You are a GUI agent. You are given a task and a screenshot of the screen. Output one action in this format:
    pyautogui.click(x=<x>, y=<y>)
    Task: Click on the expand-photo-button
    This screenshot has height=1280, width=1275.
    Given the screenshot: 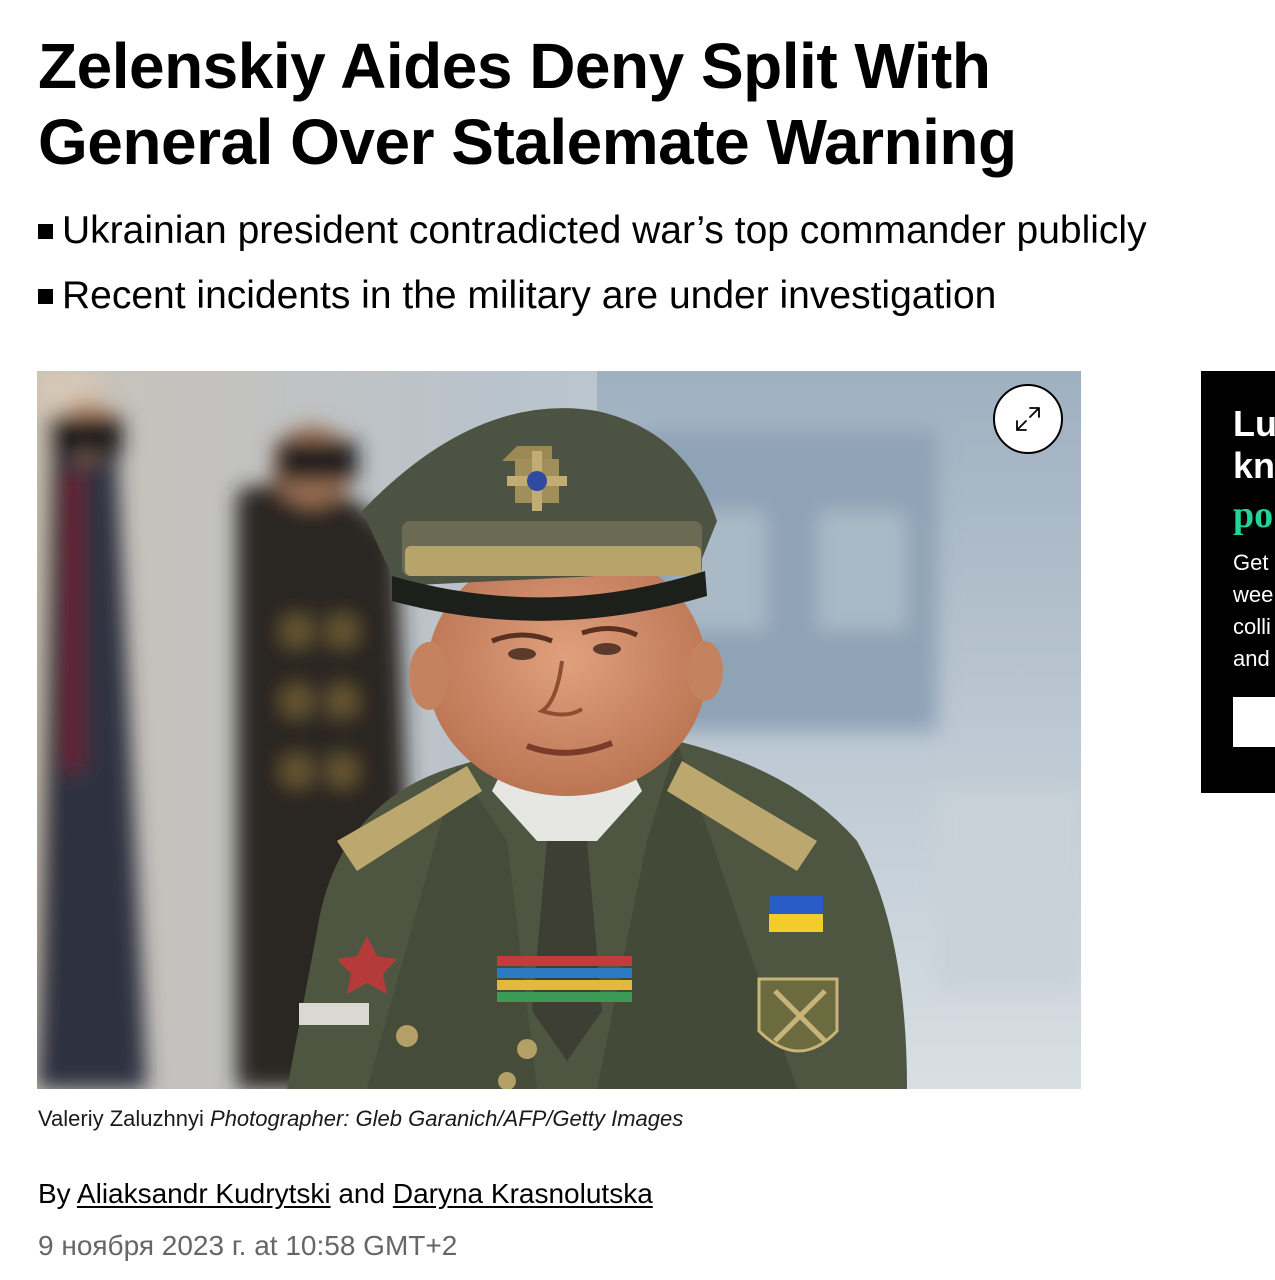 What is the action you would take?
    pyautogui.click(x=1028, y=419)
    